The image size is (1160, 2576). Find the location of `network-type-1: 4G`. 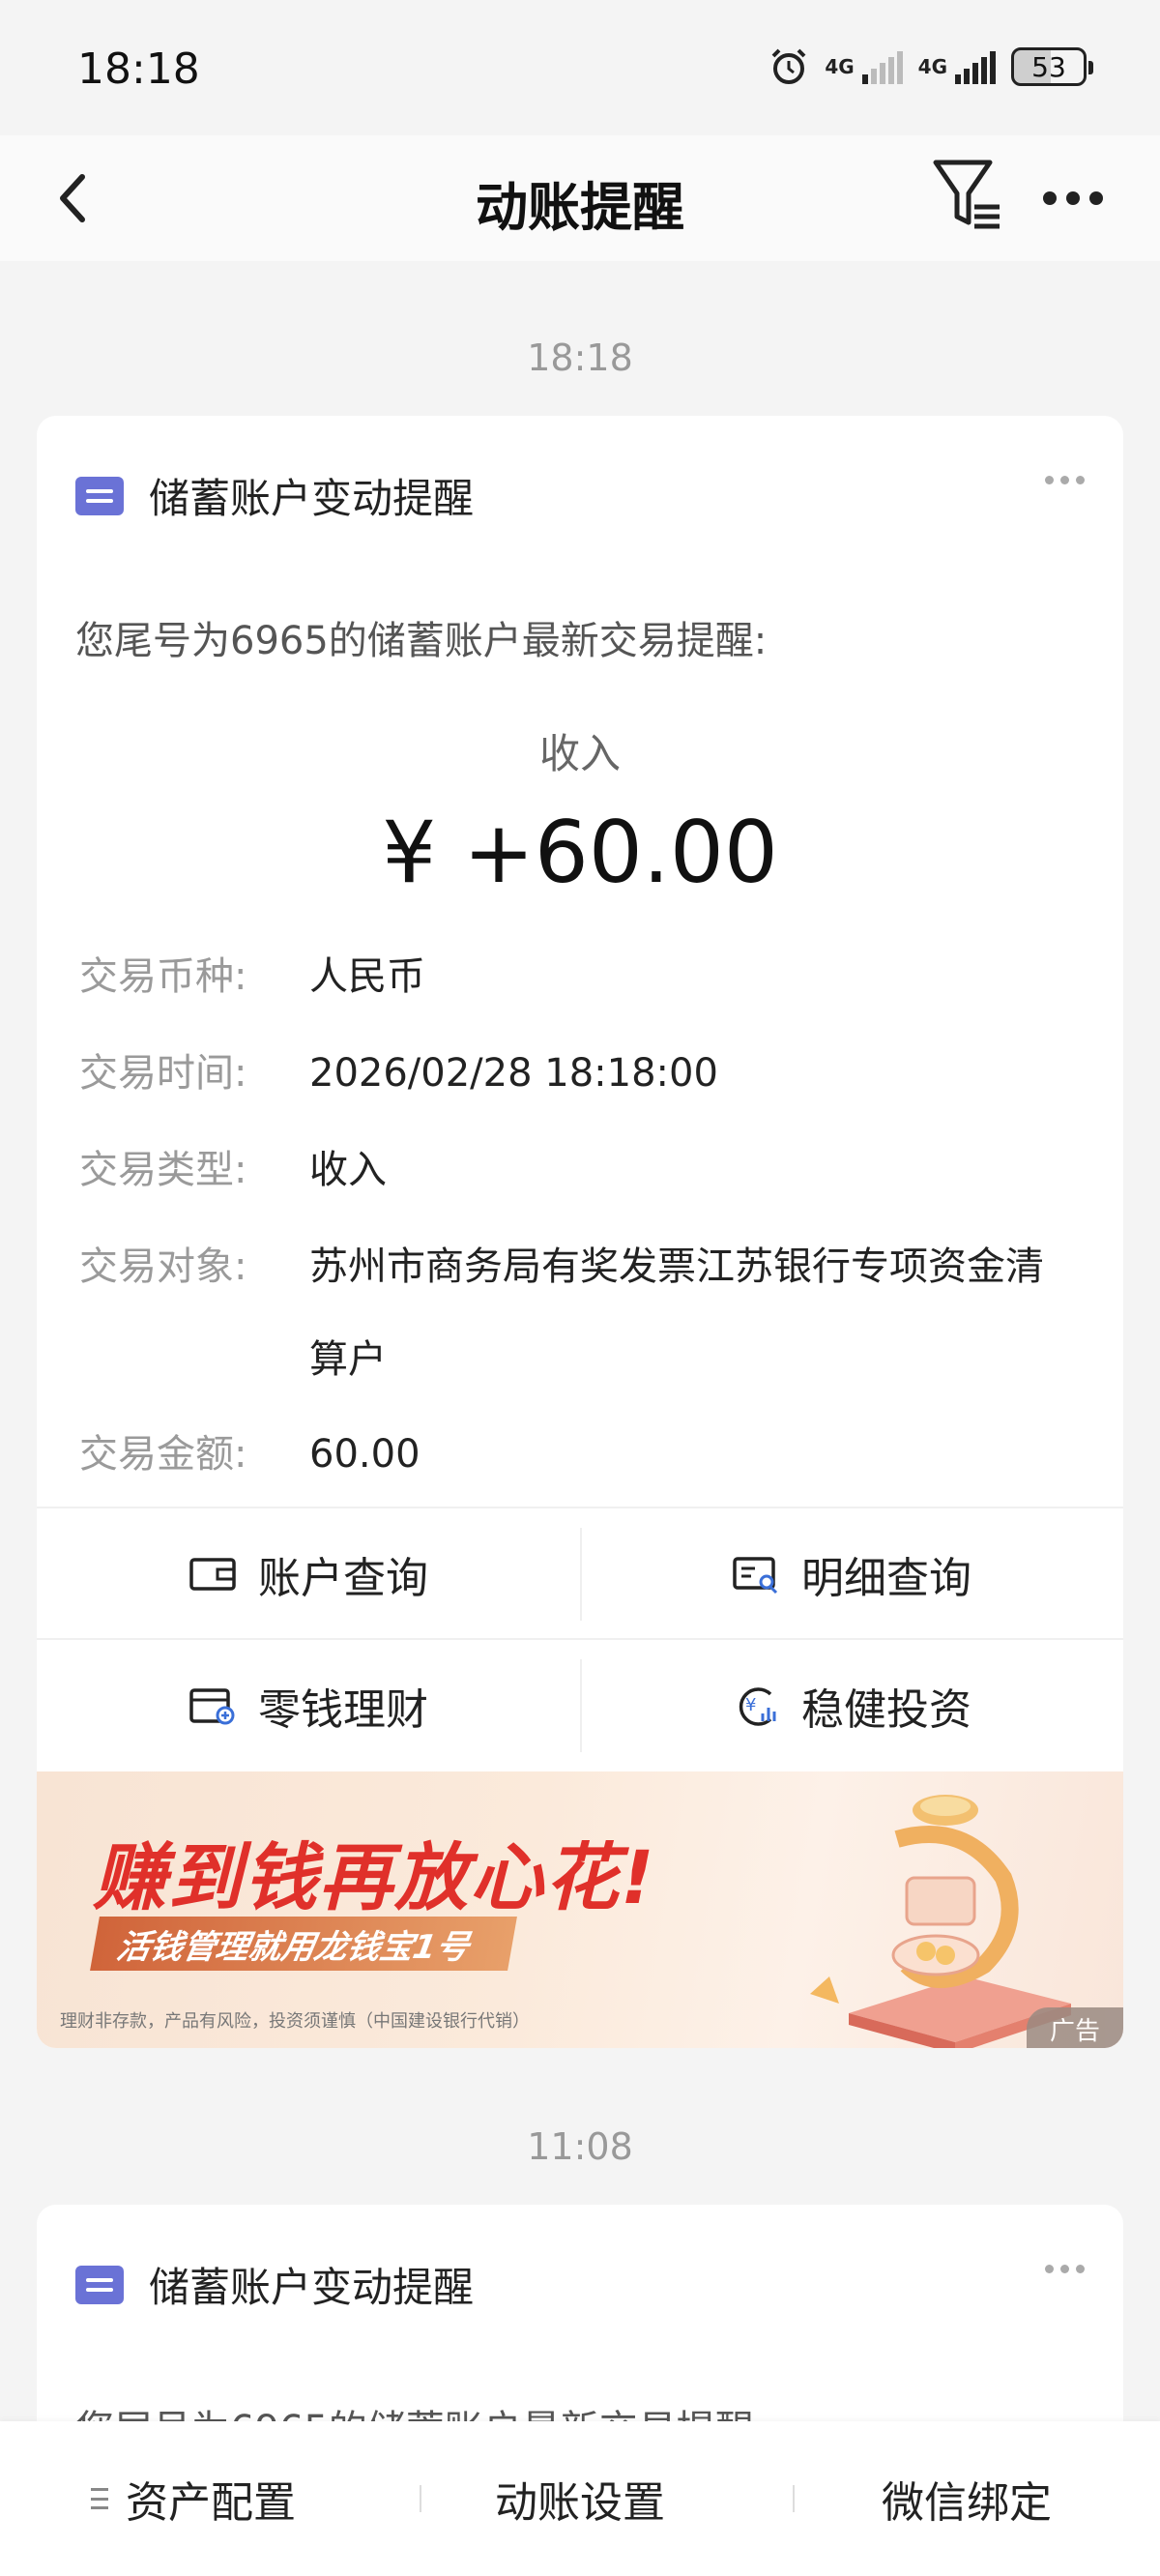

network-type-1: 4G is located at coordinates (840, 66).